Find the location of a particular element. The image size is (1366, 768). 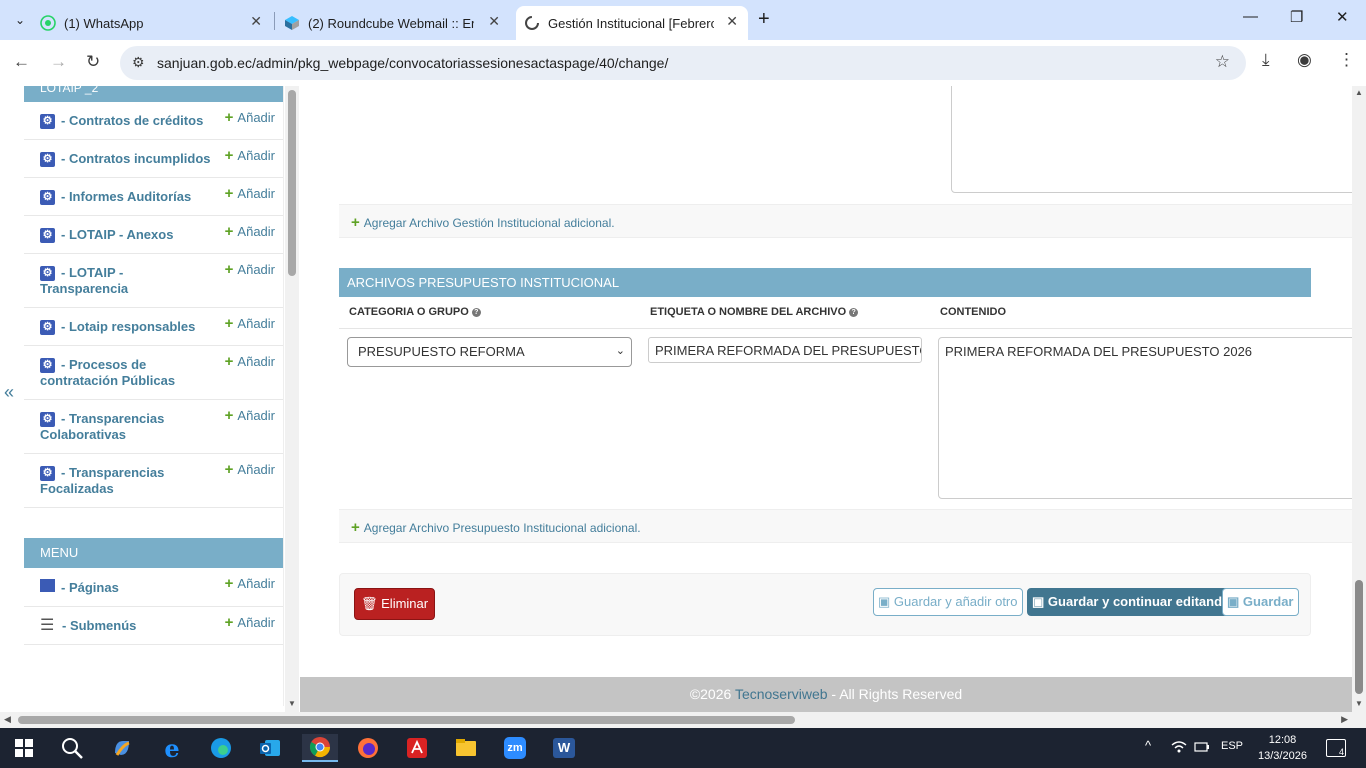

acrobat-icon is located at coordinates (417, 748).